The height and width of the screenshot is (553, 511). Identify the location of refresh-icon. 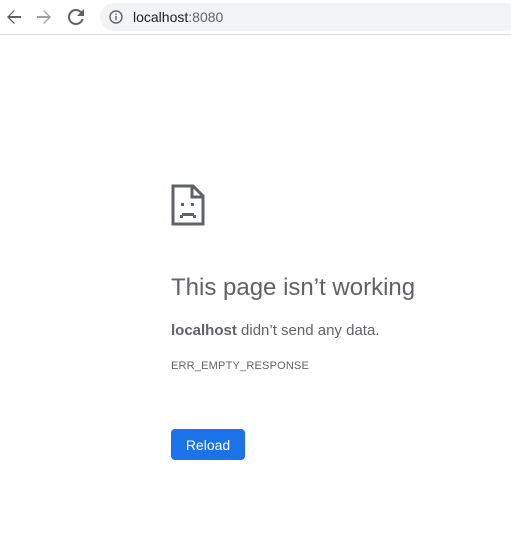
(76, 17).